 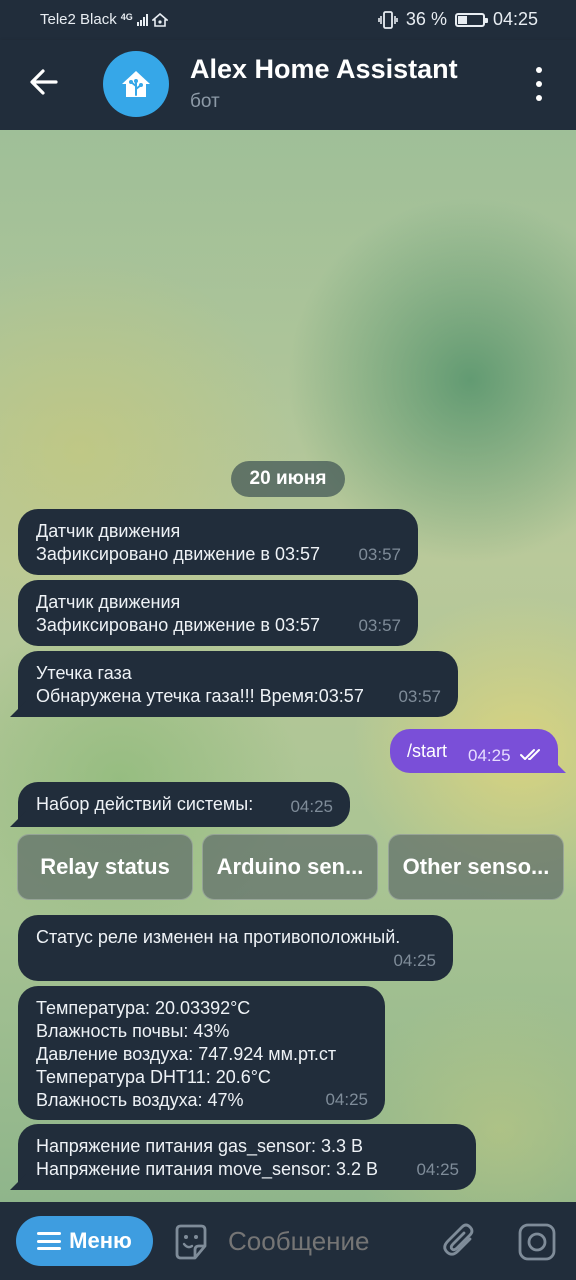 I want to click on message-text: Набор действий системы:, so click(x=145, y=804).